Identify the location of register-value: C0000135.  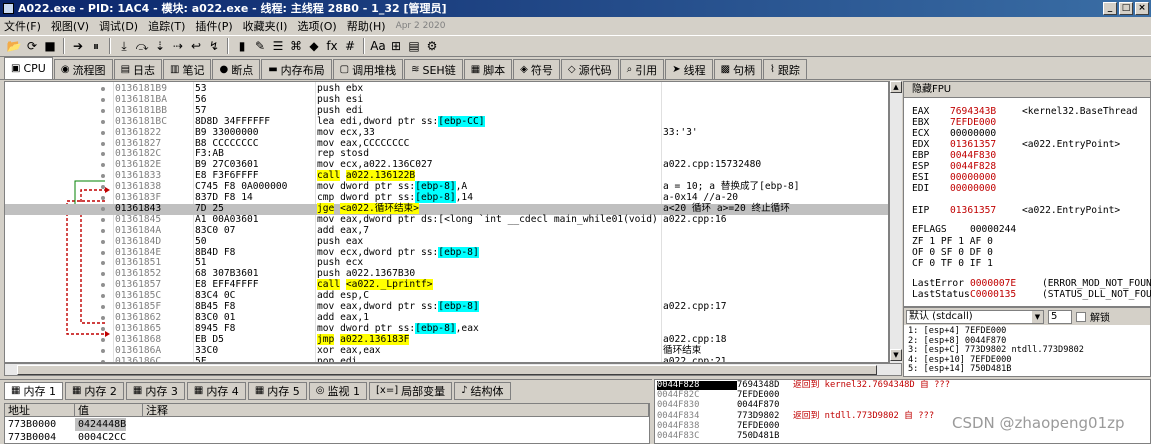
(1006, 294).